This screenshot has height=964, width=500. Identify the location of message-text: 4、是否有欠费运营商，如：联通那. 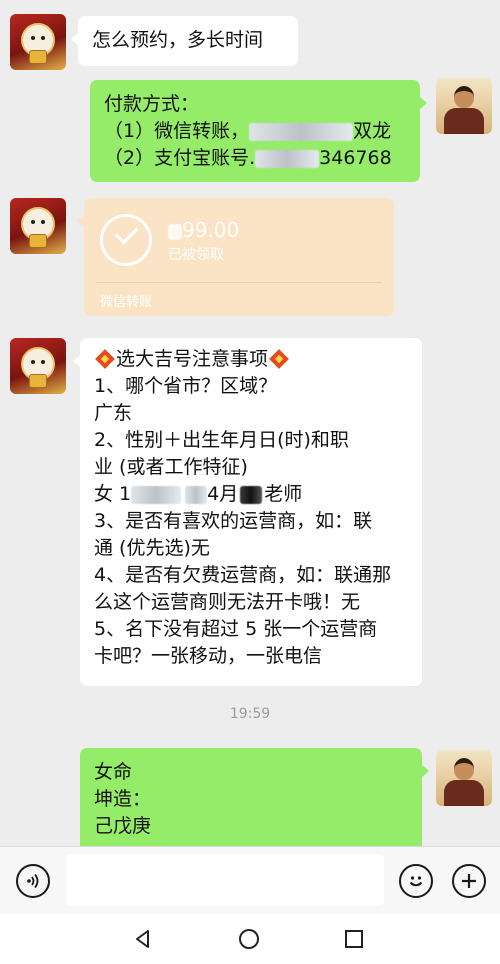
(243, 575).